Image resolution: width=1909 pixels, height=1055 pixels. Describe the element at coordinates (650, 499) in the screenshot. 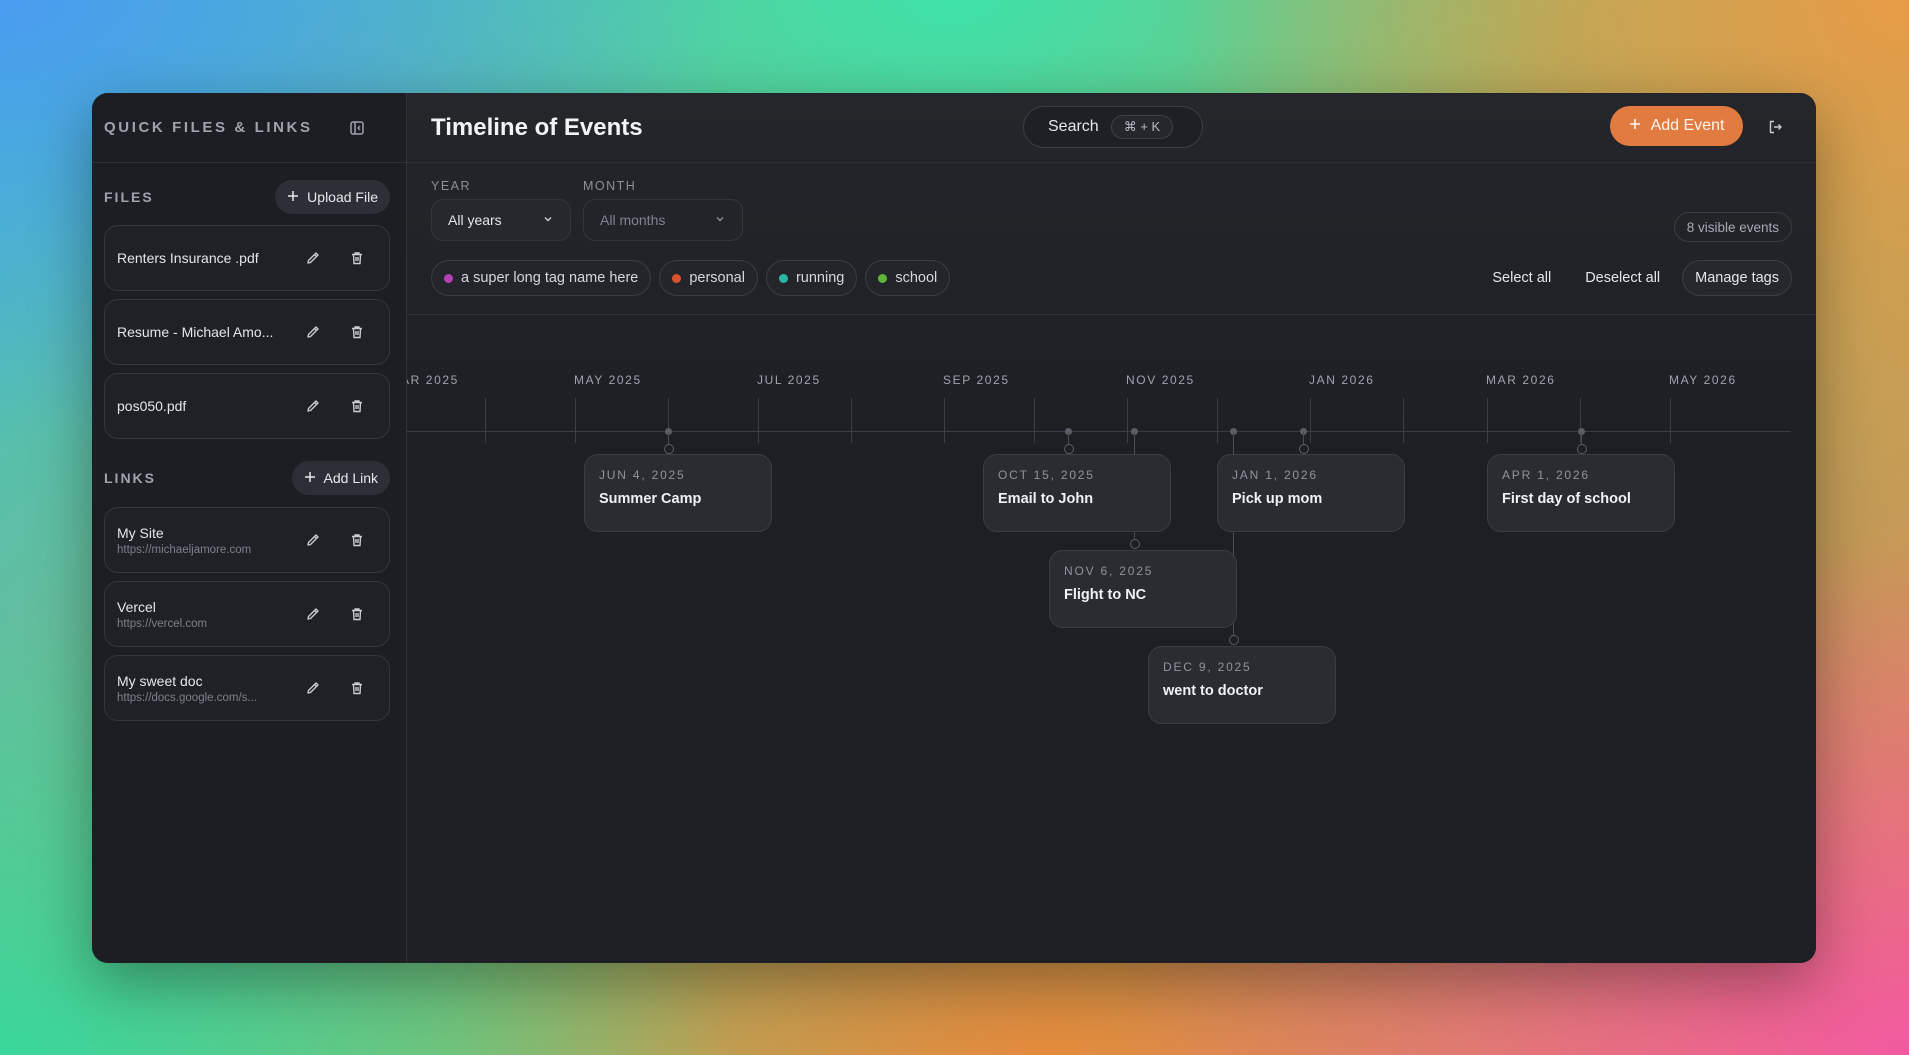

I see `event-title: Summer Camp` at that location.